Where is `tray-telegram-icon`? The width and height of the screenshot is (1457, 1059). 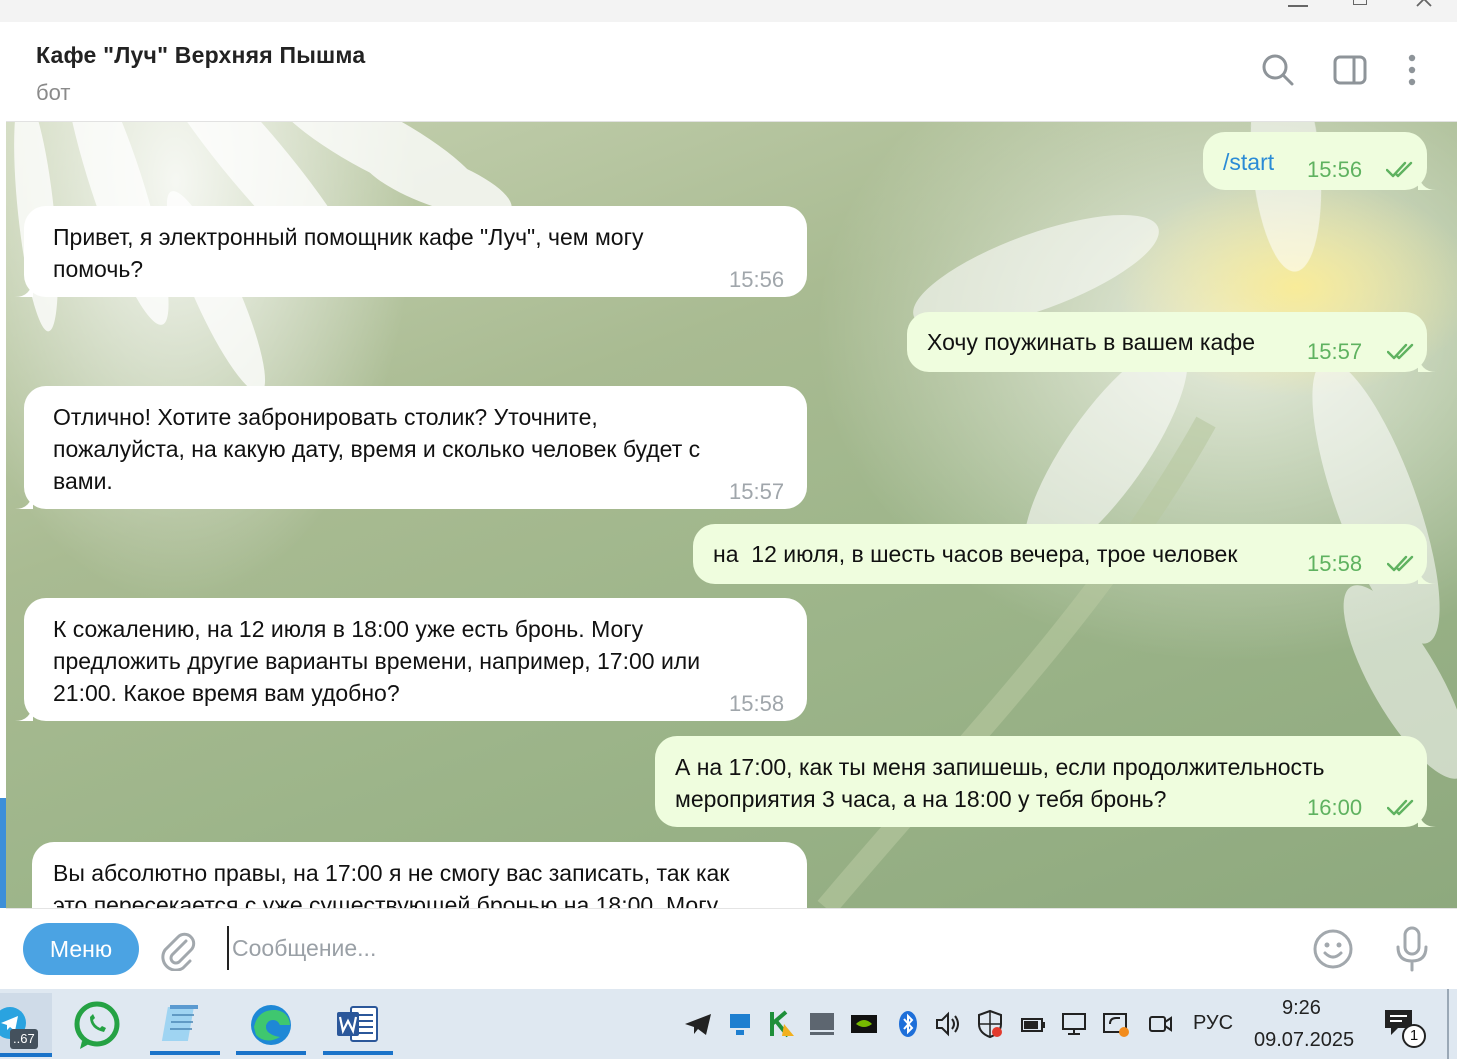 tray-telegram-icon is located at coordinates (698, 1024).